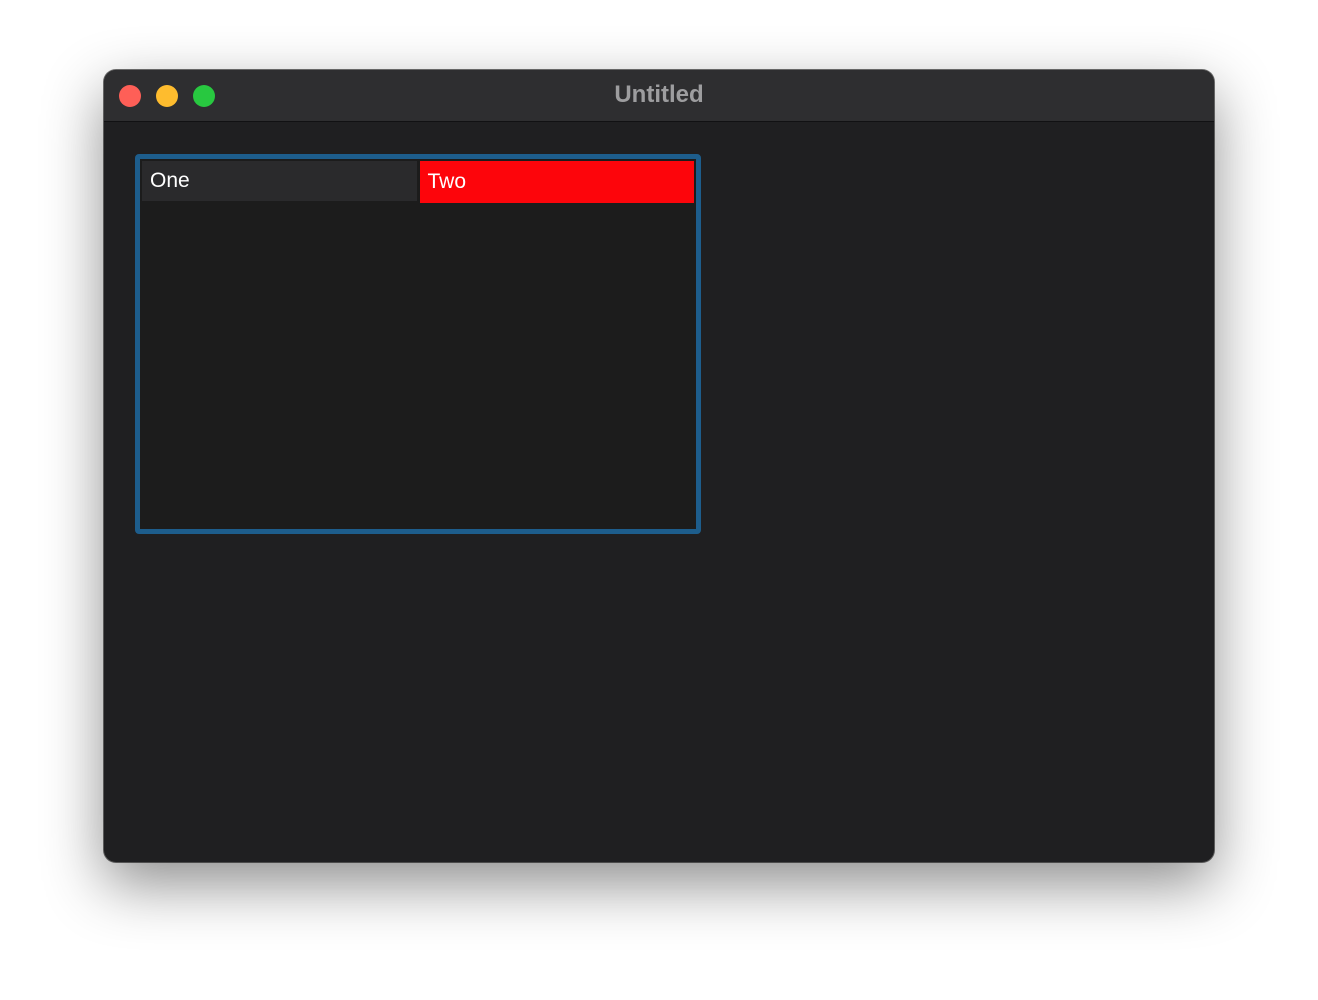  I want to click on window-title: Untitled, so click(659, 94).